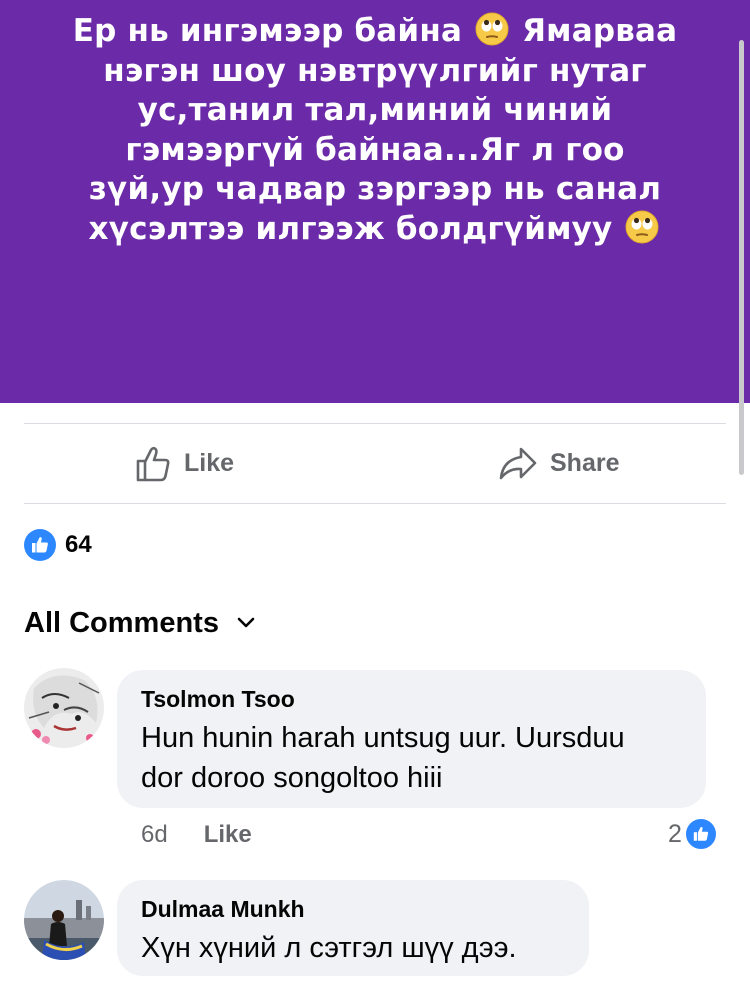 The image size is (750, 984). What do you see at coordinates (375, 189) in the screenshot?
I see `post-text-line: зүй,ур чадвар зэргээр нь санал` at bounding box center [375, 189].